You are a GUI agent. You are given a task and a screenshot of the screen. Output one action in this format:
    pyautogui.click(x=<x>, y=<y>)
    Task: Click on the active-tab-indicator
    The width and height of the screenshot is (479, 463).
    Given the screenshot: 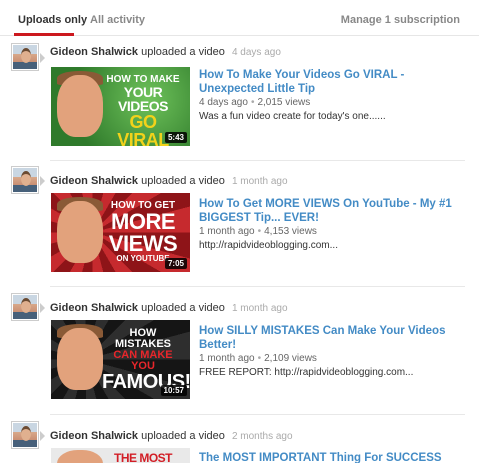 What is the action you would take?
    pyautogui.click(x=44, y=34)
    